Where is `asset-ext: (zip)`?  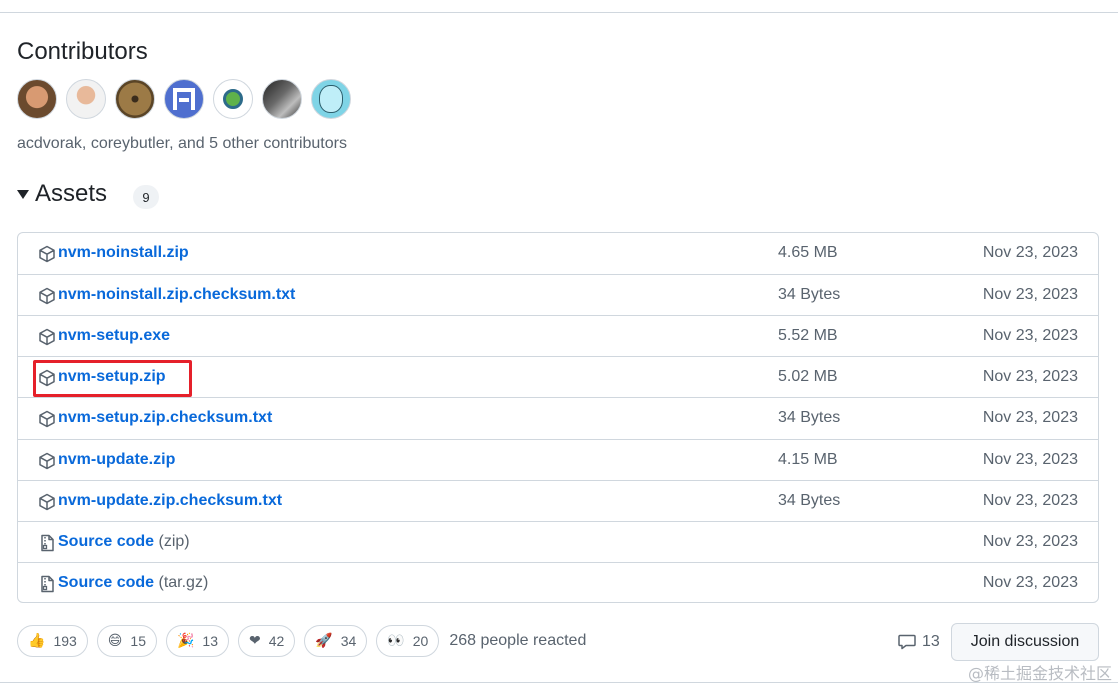
asset-ext: (zip) is located at coordinates (174, 541).